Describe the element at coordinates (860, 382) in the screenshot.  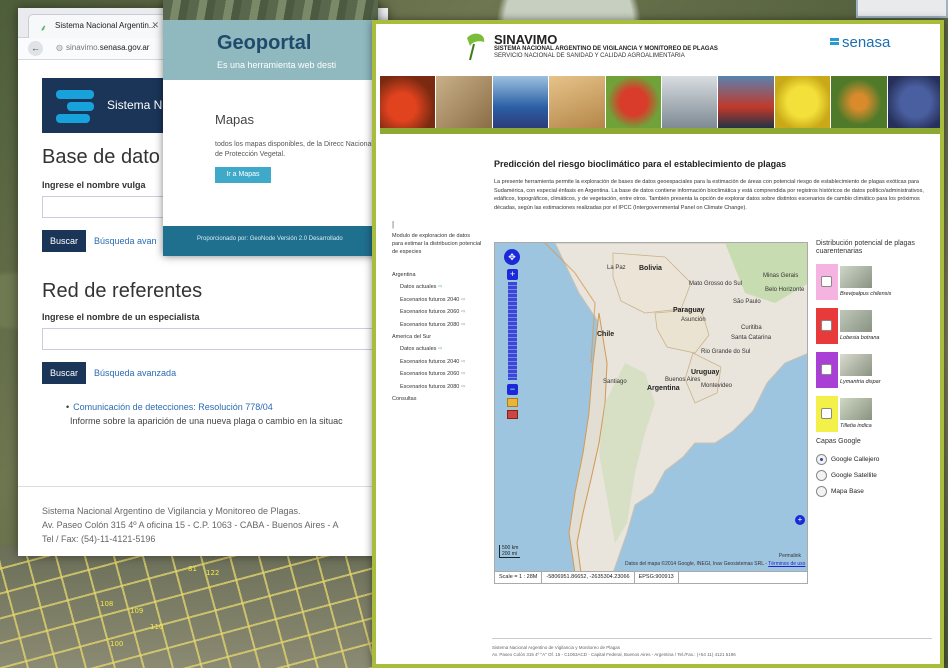
I see `legend-species-name: Lymantria dispar` at that location.